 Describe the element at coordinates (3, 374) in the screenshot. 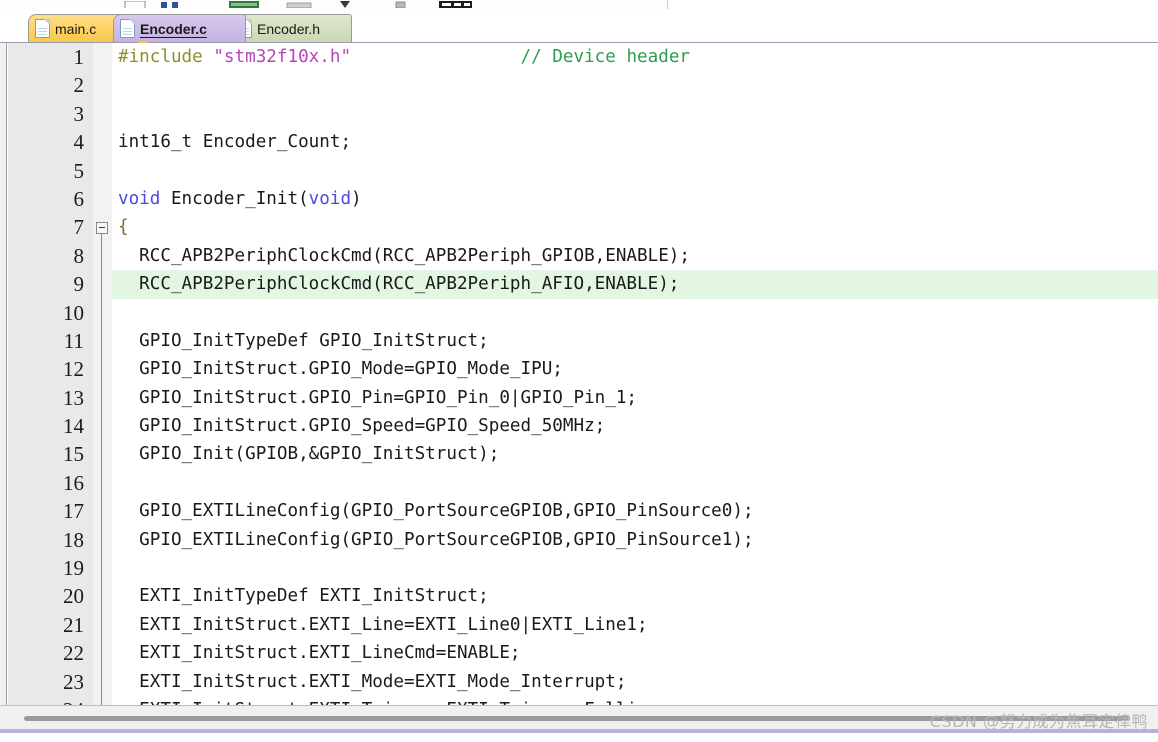

I see `editor-left-margin` at that location.